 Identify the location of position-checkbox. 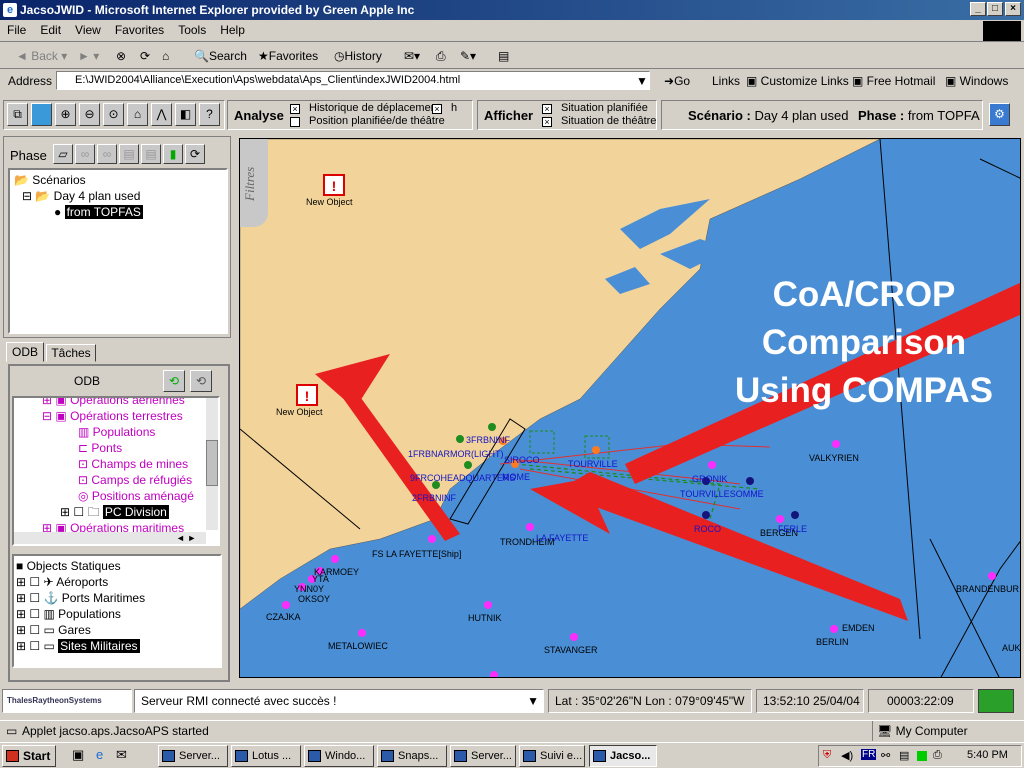
(295, 122).